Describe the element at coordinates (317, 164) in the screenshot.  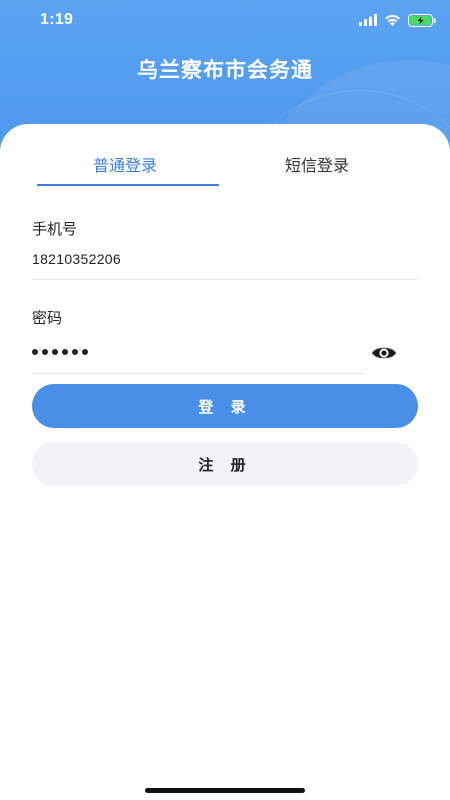
I see `tab-sms-login: 短信登录` at that location.